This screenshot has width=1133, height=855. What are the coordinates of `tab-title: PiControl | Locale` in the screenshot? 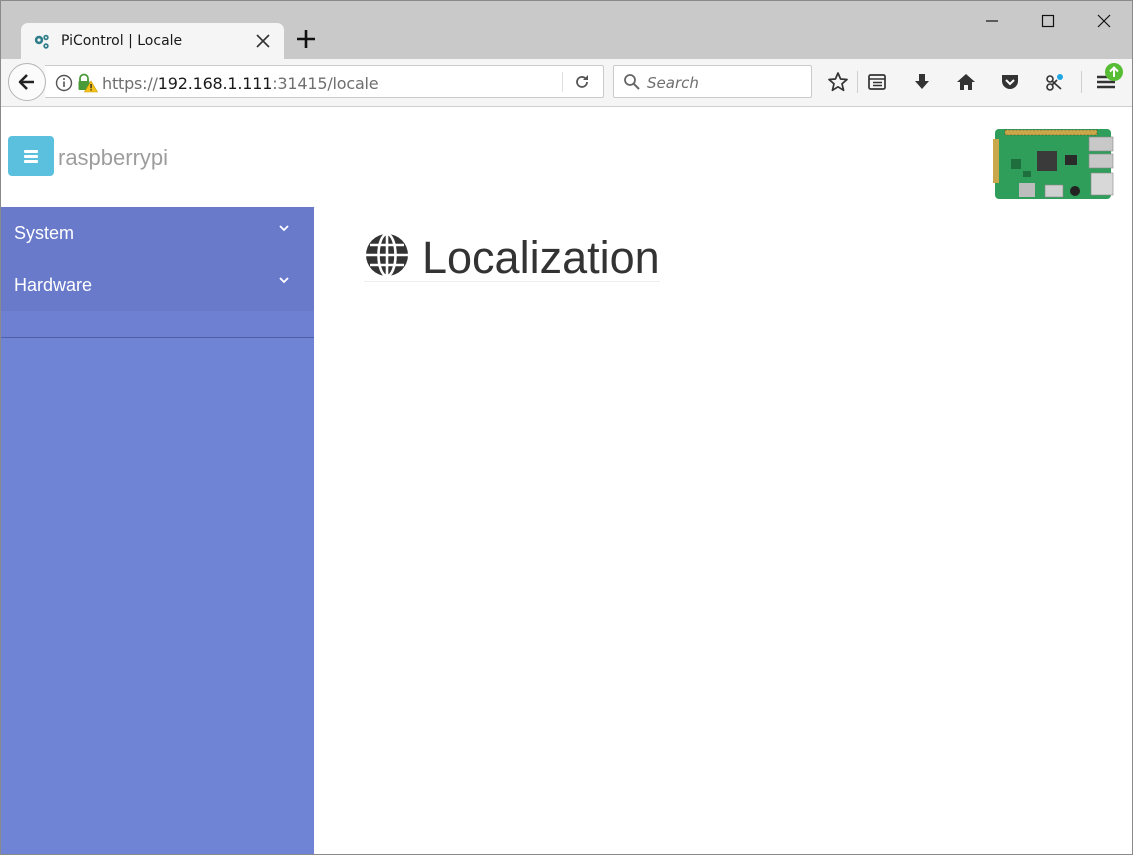 It's located at (122, 41).